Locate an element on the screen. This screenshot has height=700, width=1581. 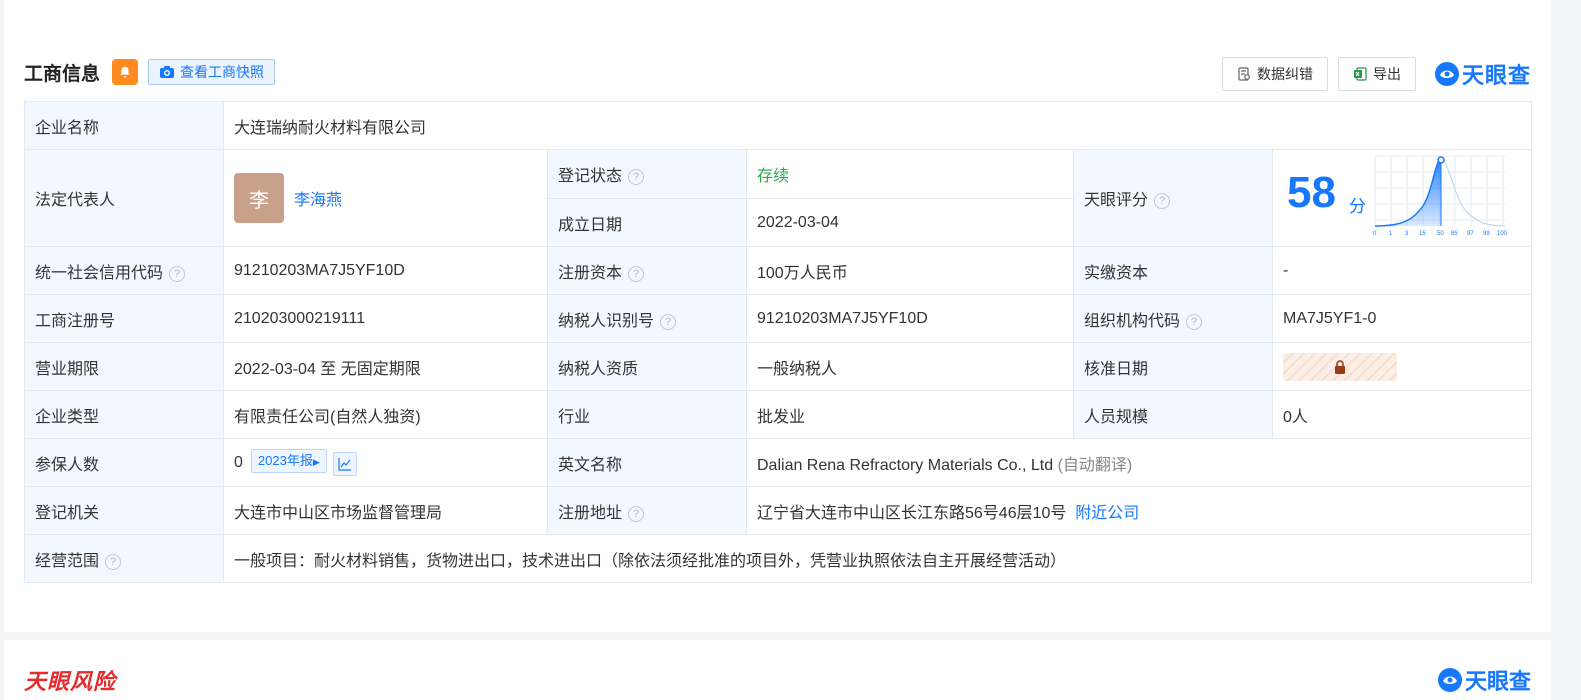
biz-reg-no-value: 210203000219111 is located at coordinates (385, 318).